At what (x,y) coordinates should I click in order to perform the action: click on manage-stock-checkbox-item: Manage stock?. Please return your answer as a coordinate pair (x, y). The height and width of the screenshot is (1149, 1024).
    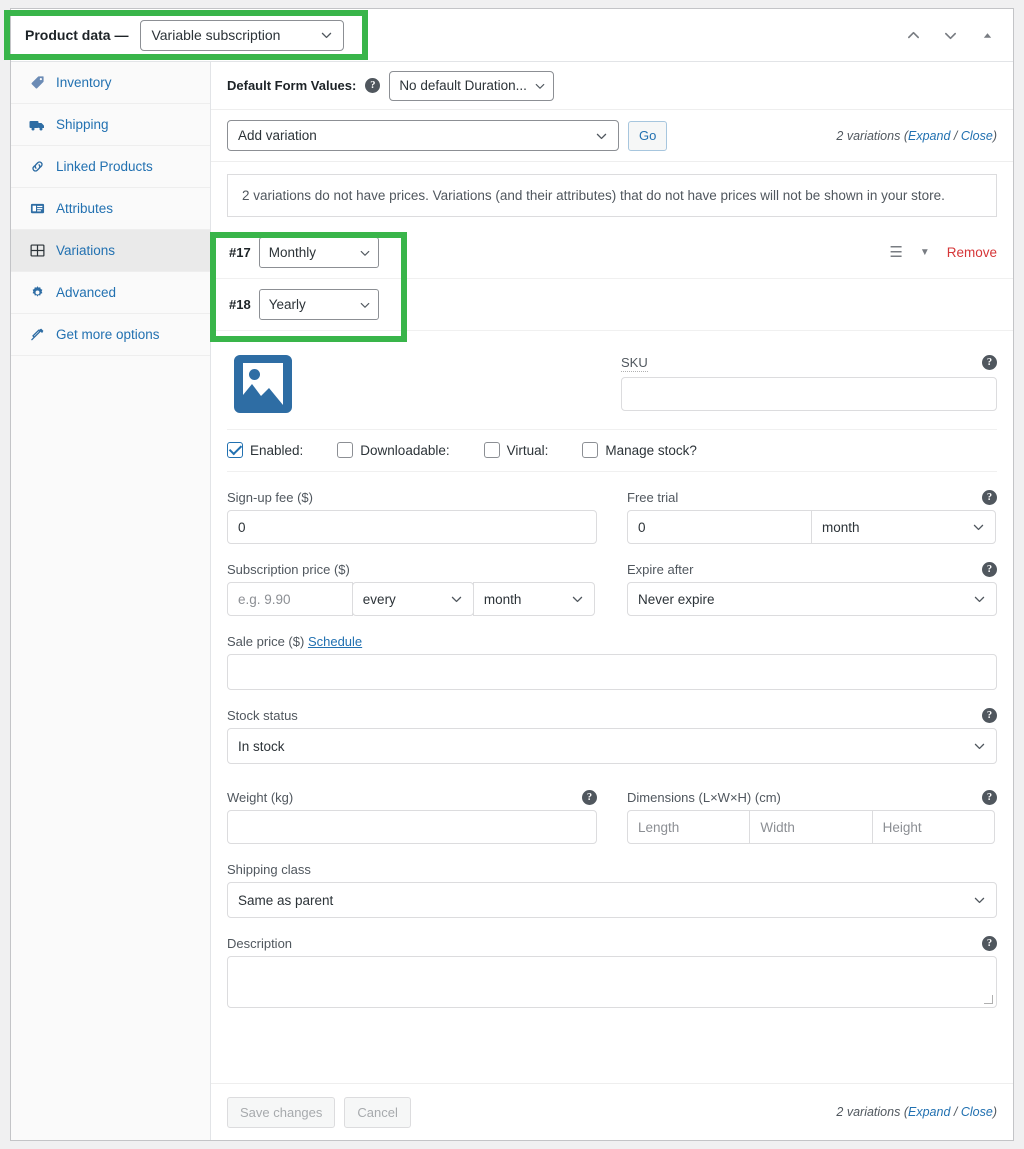
    Looking at the image, I should click on (639, 450).